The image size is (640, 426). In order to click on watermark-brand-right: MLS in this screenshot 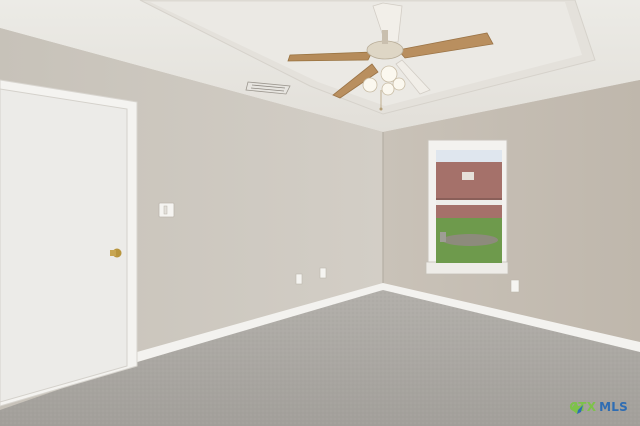, I will do `click(613, 407)`.